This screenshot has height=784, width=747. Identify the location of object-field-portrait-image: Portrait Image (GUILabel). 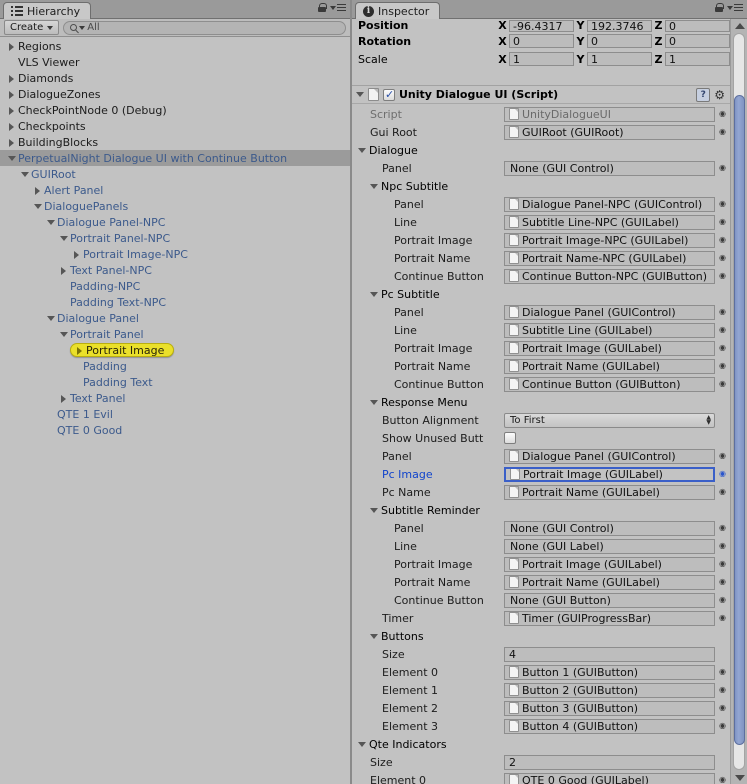
(609, 348).